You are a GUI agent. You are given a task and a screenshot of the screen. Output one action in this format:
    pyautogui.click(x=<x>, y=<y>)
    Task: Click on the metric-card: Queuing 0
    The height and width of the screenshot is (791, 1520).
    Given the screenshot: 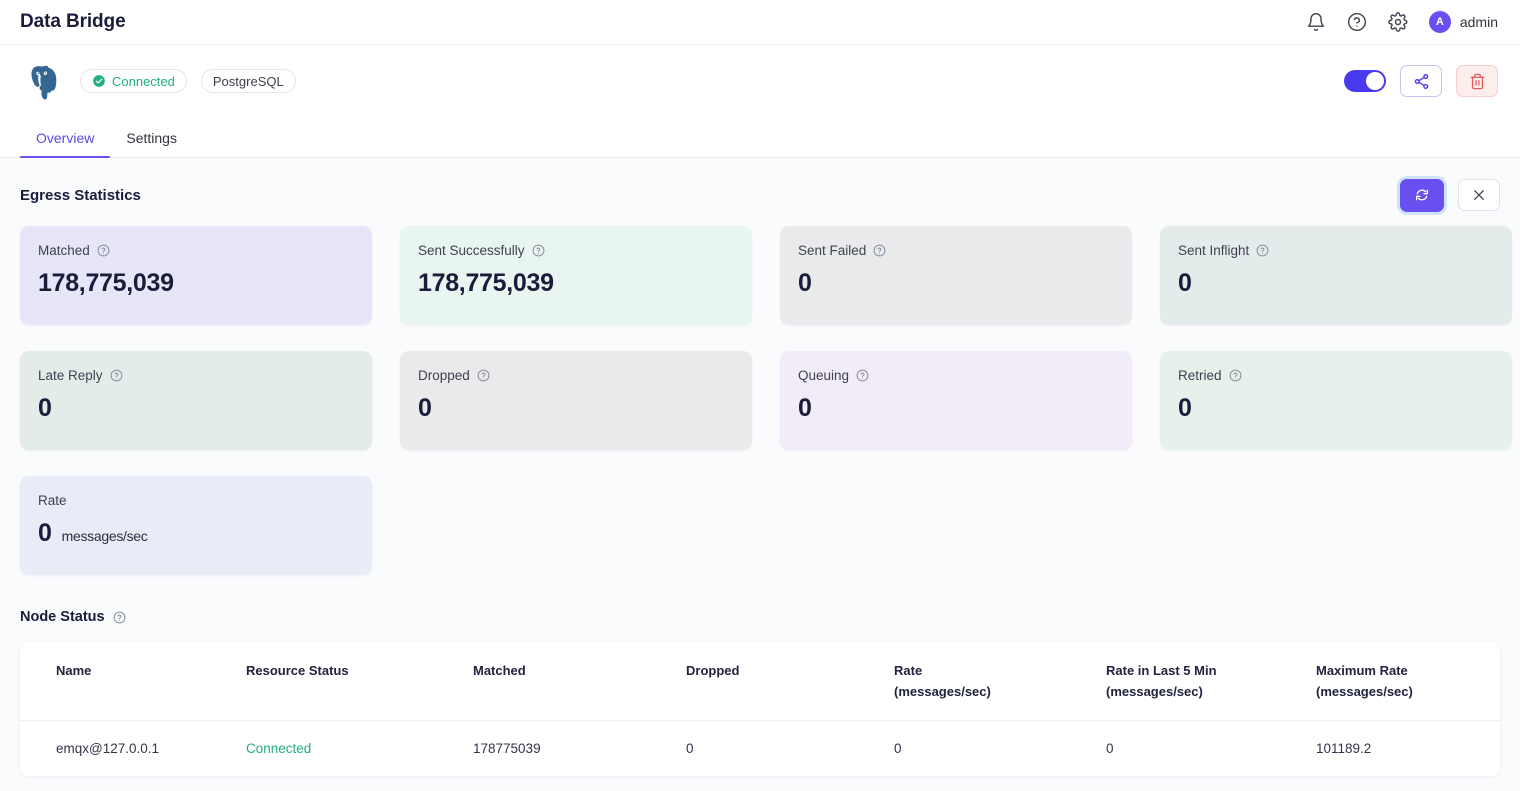 What is the action you would take?
    pyautogui.click(x=956, y=400)
    